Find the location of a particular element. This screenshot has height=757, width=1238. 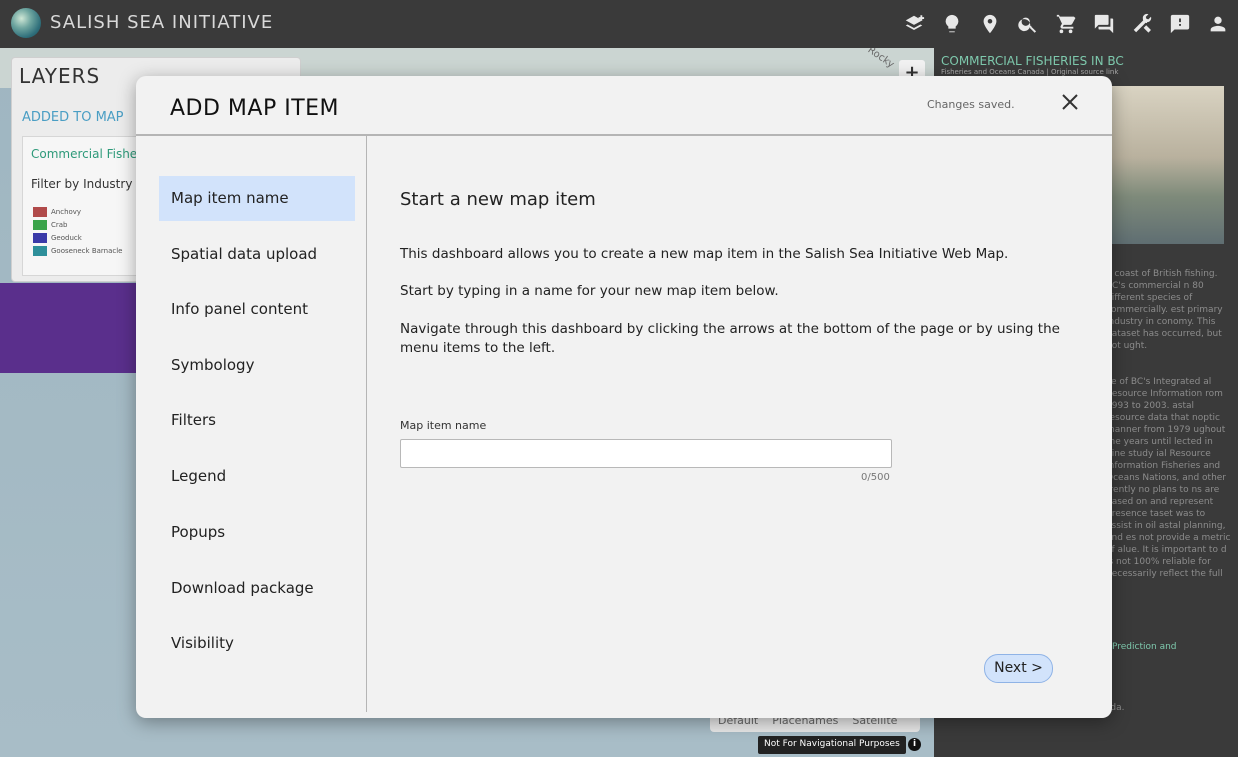

menu-item-info-panel-content: Info panel content is located at coordinates (257, 309).